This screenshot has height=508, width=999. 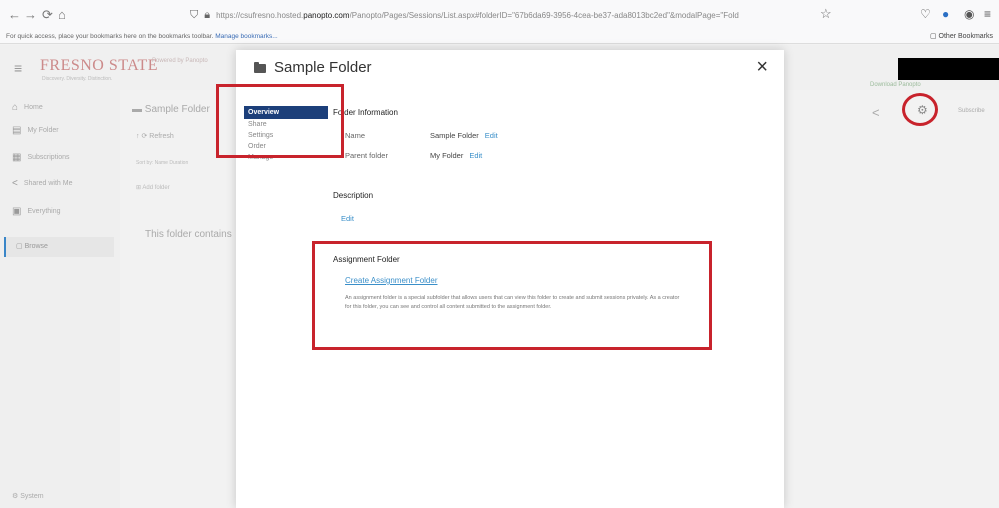 I want to click on parent-folder-text: My Folder, so click(x=447, y=155).